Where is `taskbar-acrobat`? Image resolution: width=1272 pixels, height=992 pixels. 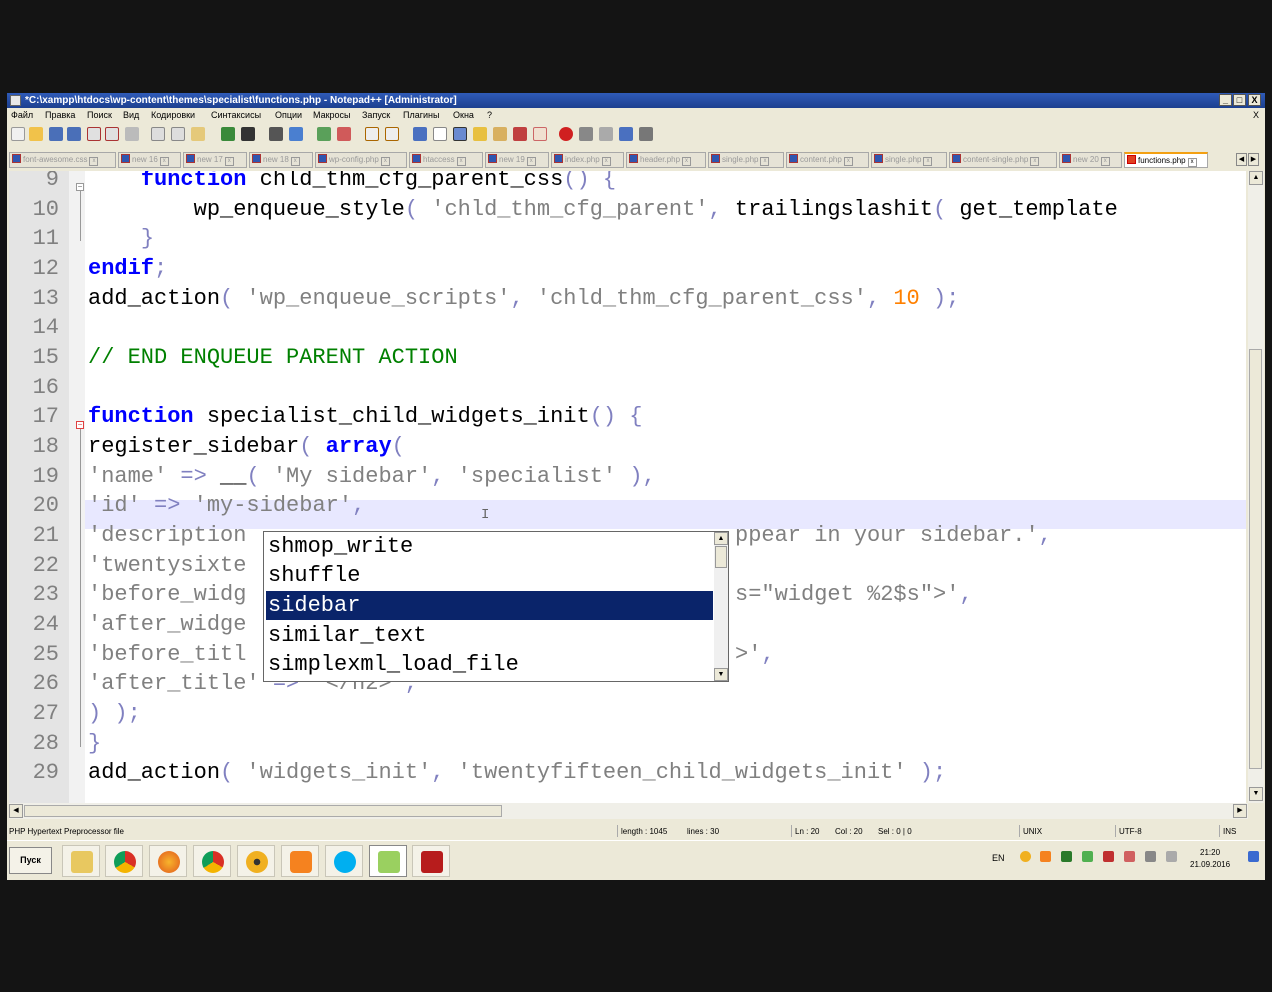
taskbar-acrobat is located at coordinates (431, 861).